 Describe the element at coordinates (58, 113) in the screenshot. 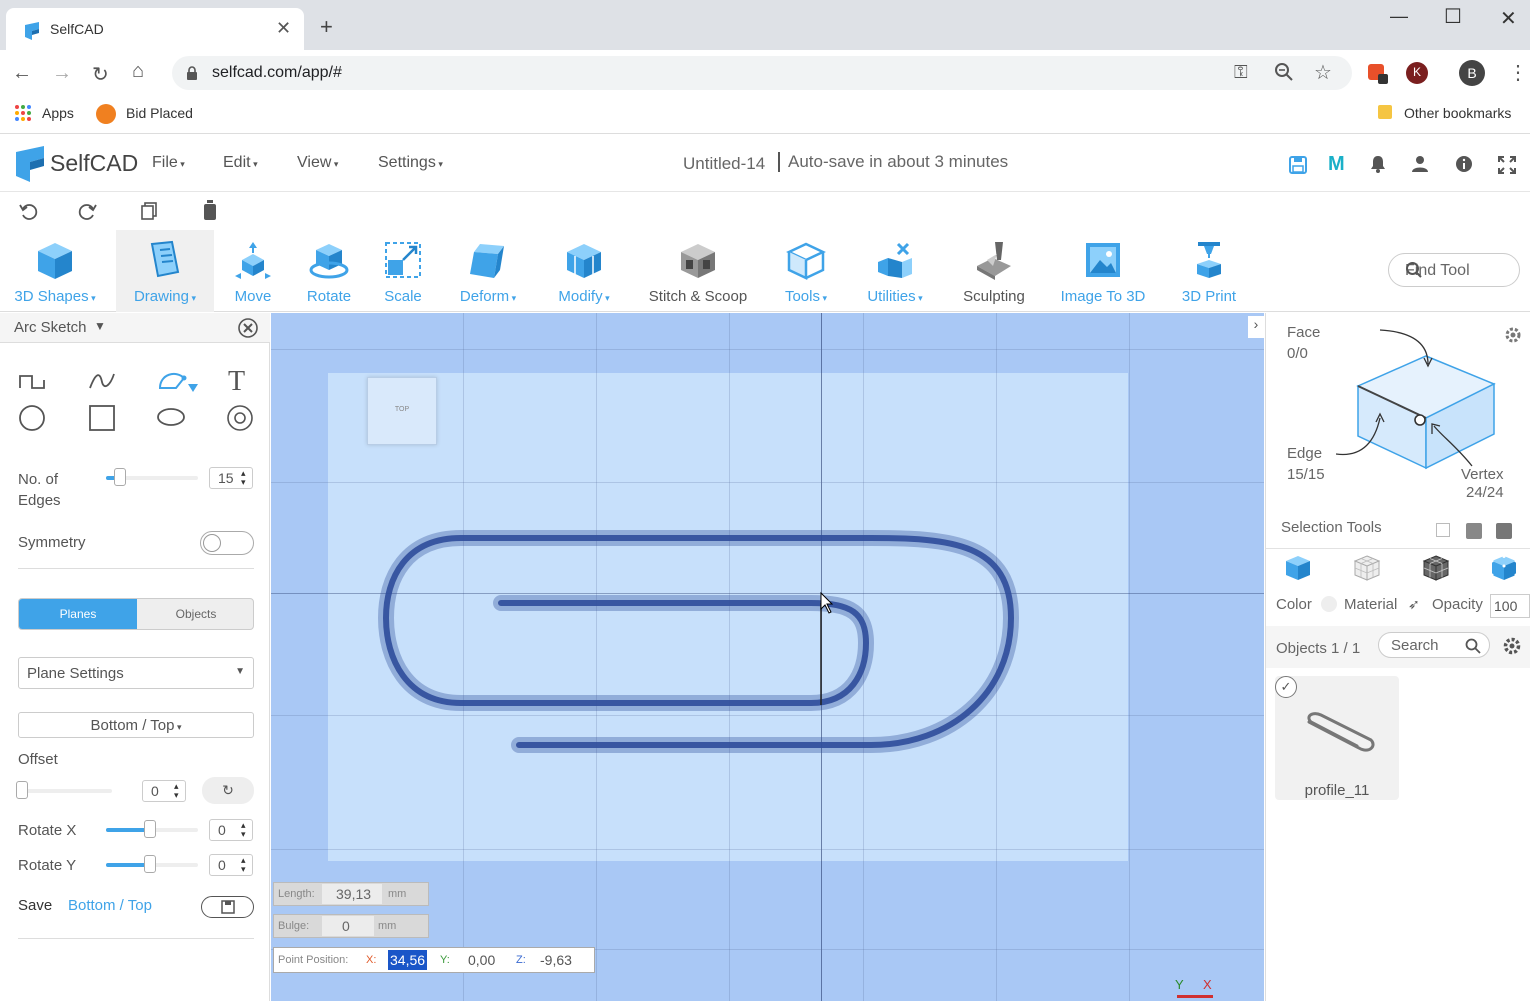

I see `bookmark-apps: Apps` at that location.